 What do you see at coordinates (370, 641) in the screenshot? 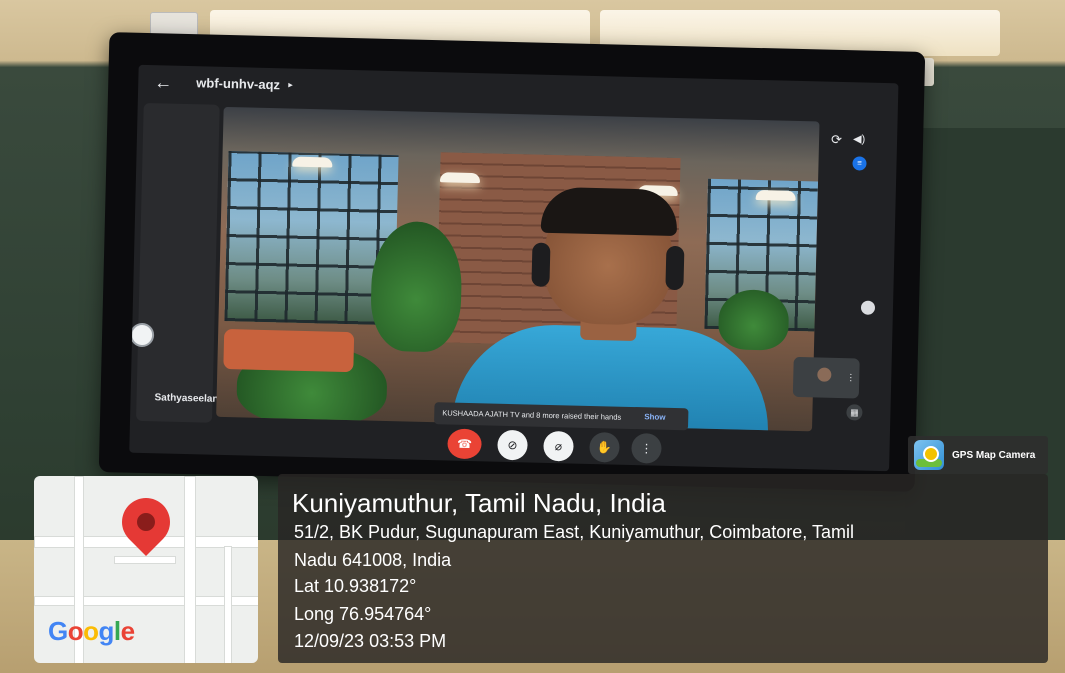
I see `date-time: 12/09/23 03:53 PM` at bounding box center [370, 641].